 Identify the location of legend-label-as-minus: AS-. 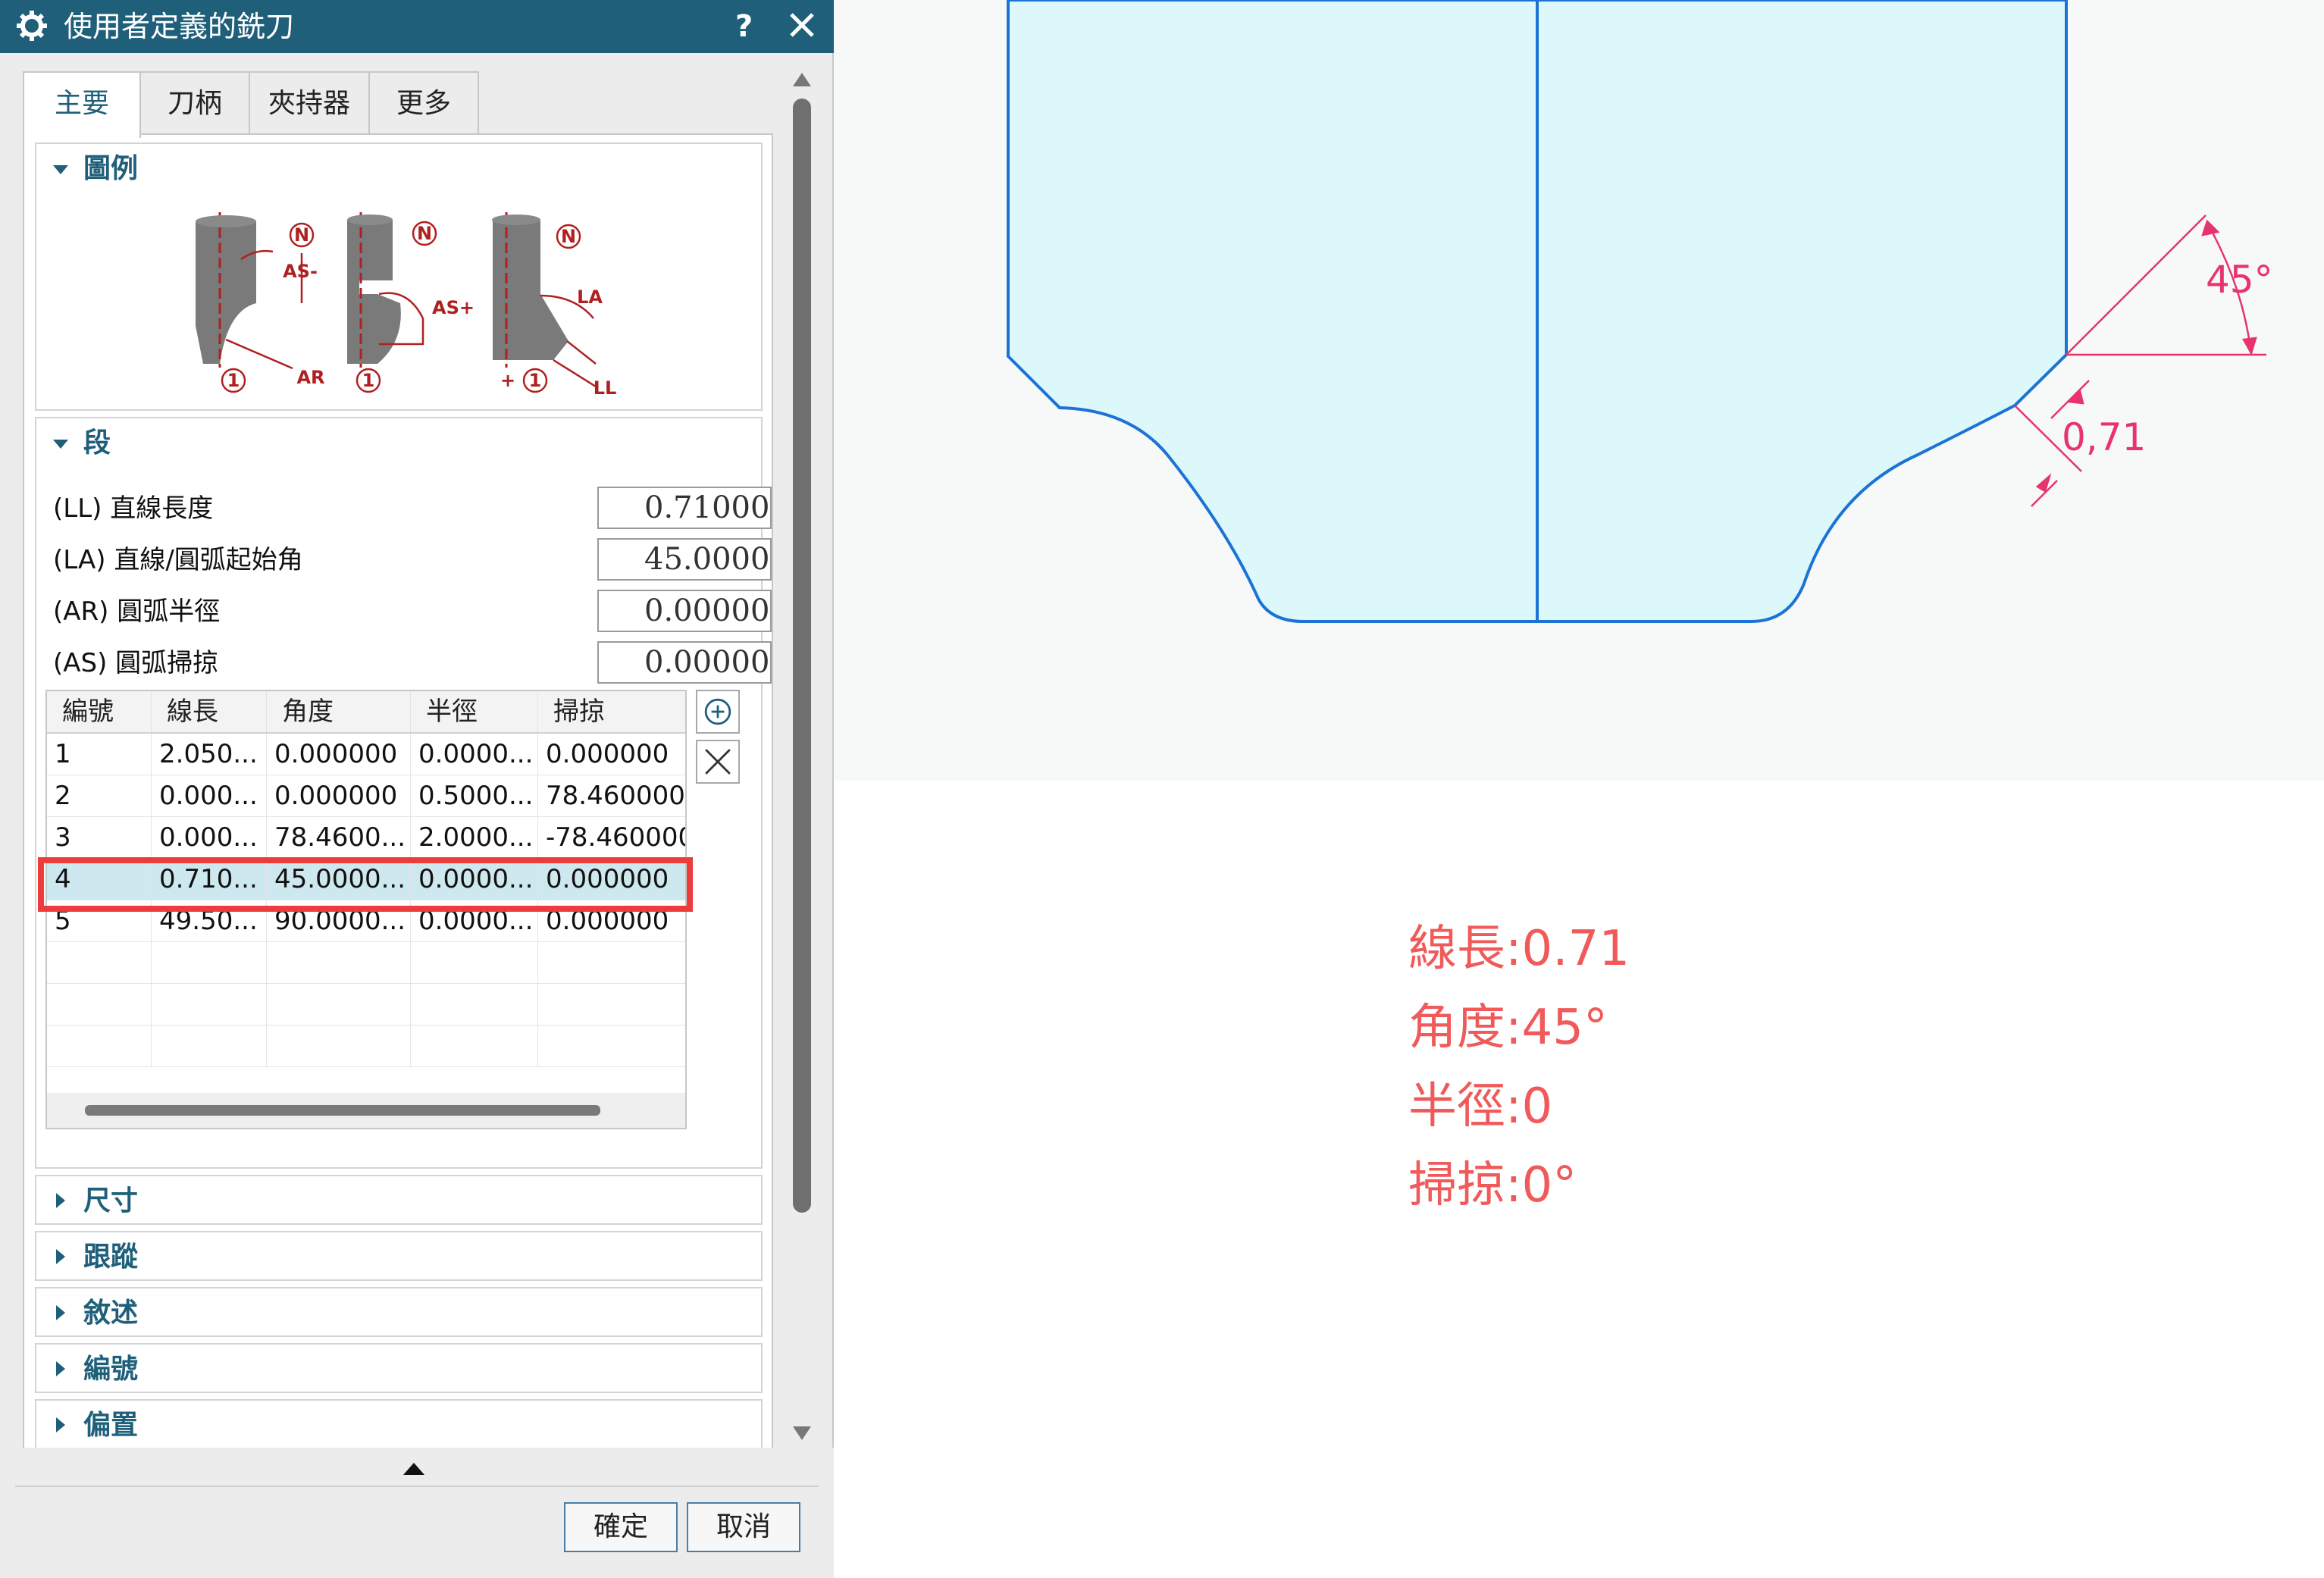
(300, 271).